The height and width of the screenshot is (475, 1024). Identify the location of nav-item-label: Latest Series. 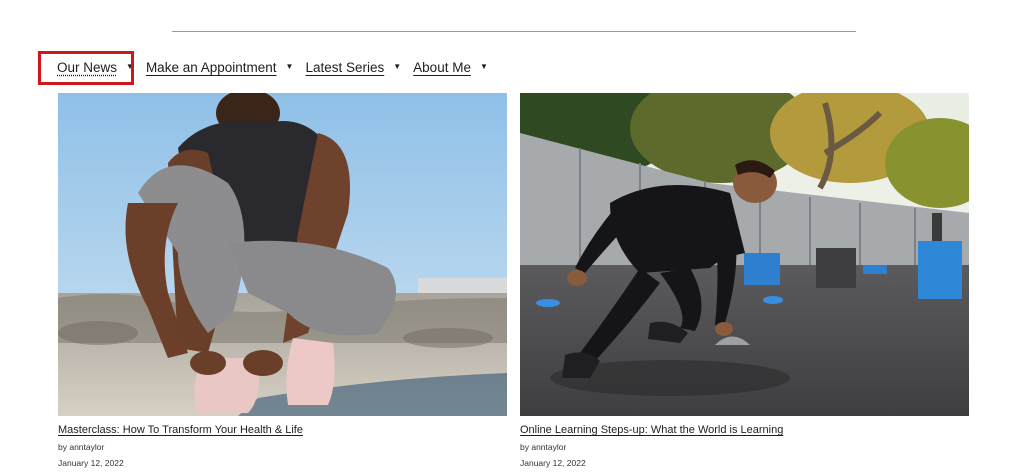
(345, 67).